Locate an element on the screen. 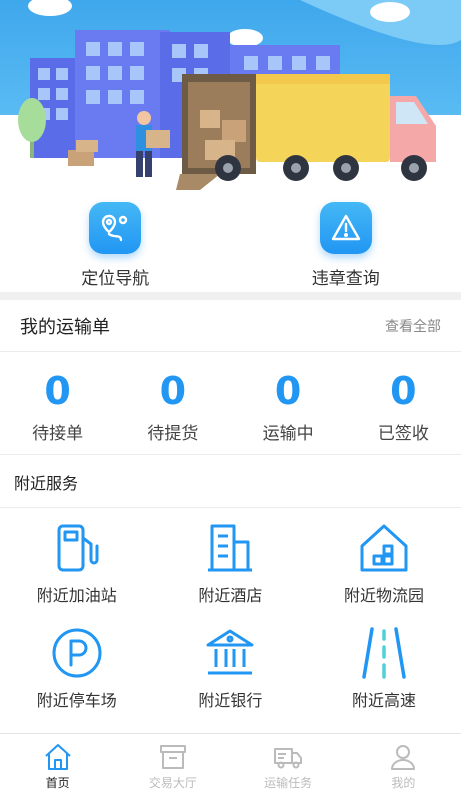 The image size is (461, 800). orders-header: 我的运输单 查看全部 is located at coordinates (230, 326).